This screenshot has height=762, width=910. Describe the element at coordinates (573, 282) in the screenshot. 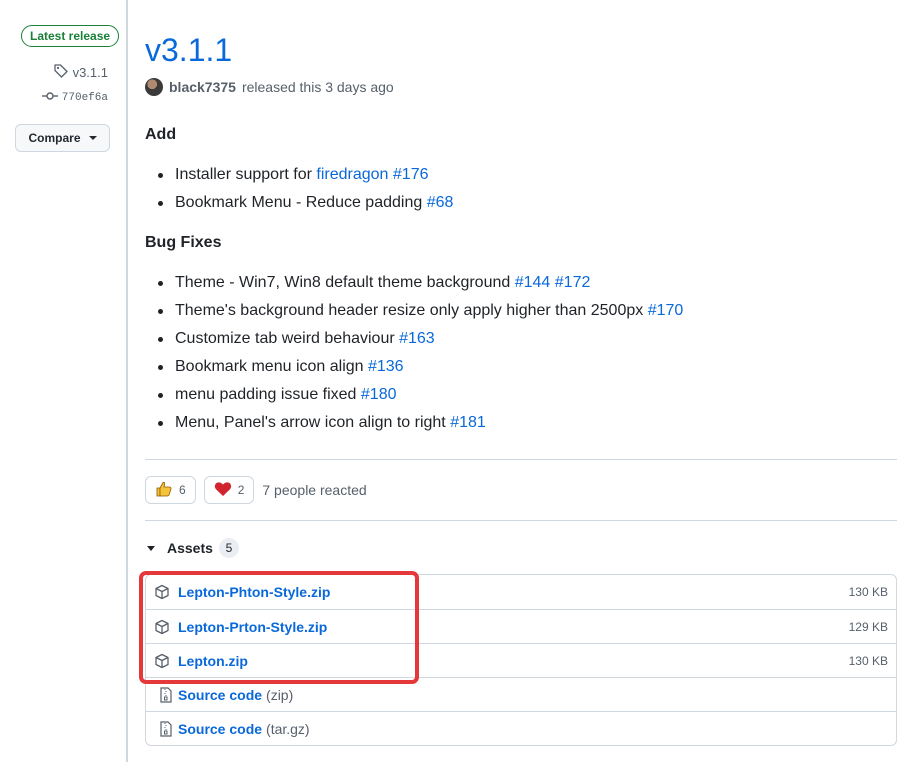

I see `issue-link: #172` at that location.